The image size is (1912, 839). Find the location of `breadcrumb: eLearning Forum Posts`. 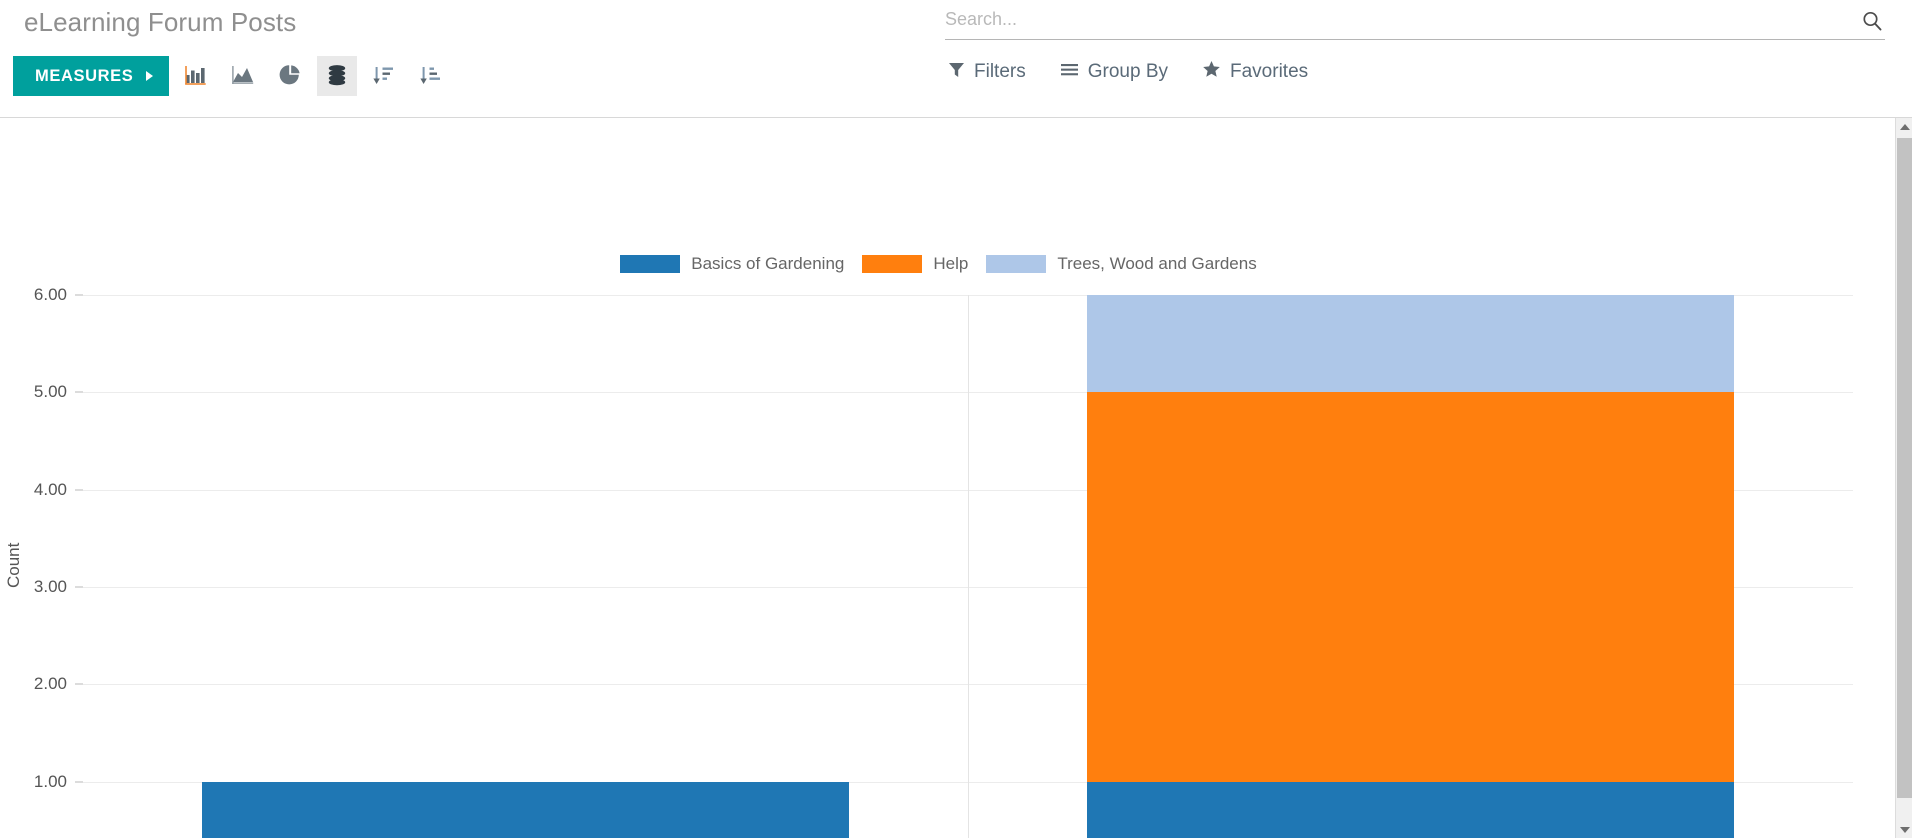

breadcrumb: eLearning Forum Posts is located at coordinates (160, 22).